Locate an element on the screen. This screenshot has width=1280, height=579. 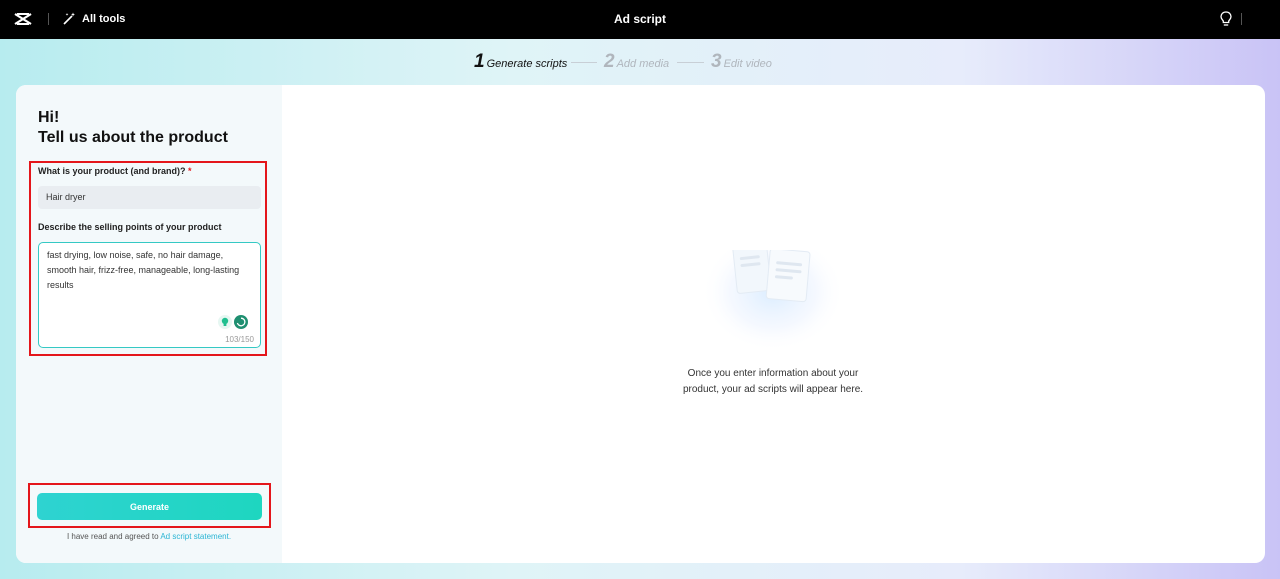
generate-button: Generate is located at coordinates (149, 506).